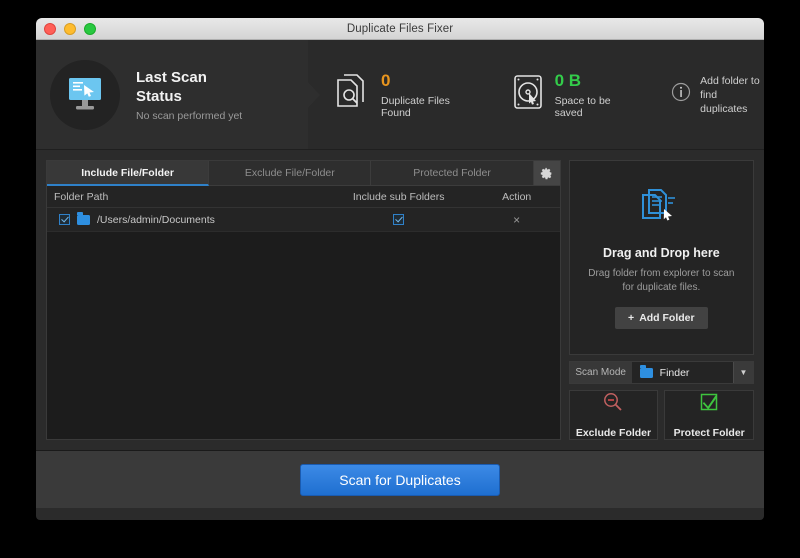  I want to click on scan-mode-label: Scan Mode, so click(600, 372).